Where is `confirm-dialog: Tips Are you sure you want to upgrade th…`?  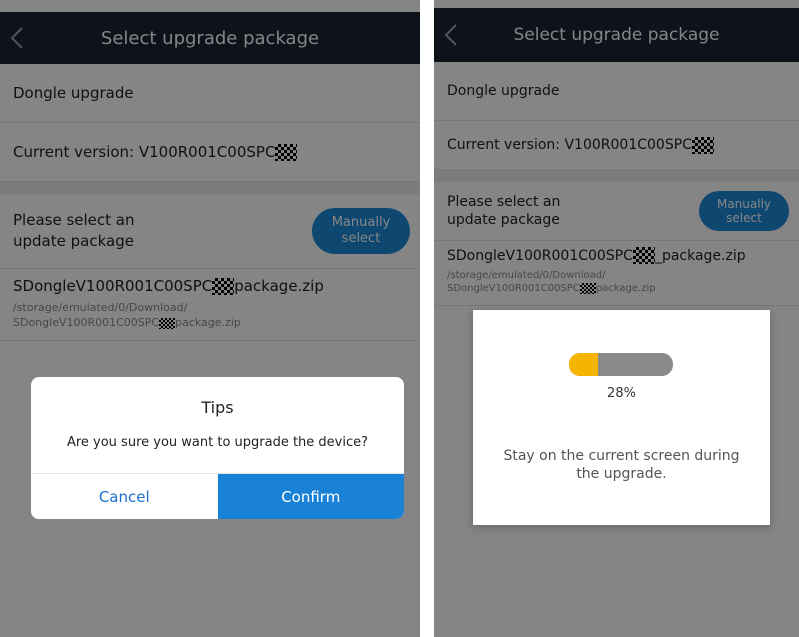
confirm-dialog: Tips Are you sure you want to upgrade th… is located at coordinates (217, 448).